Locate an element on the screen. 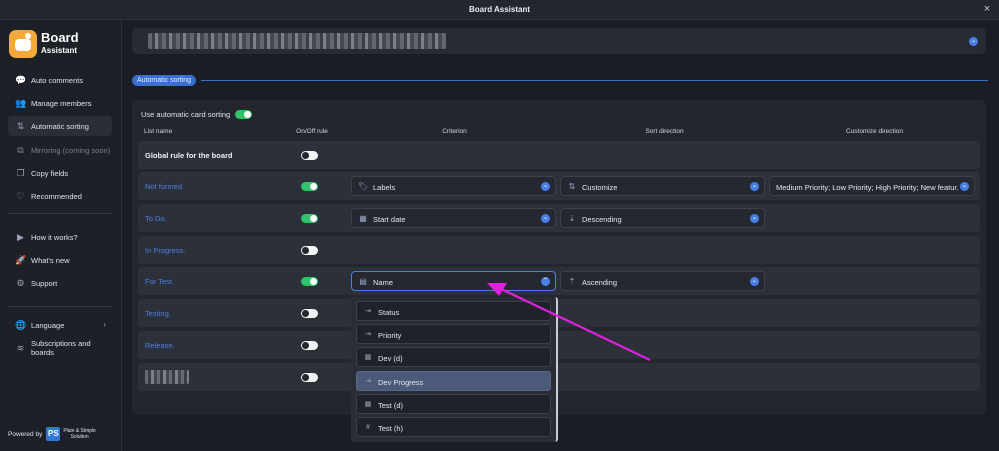 Image resolution: width=999 pixels, height=451 pixels. dropdown-option-status: ⇥ Status is located at coordinates (453, 311).